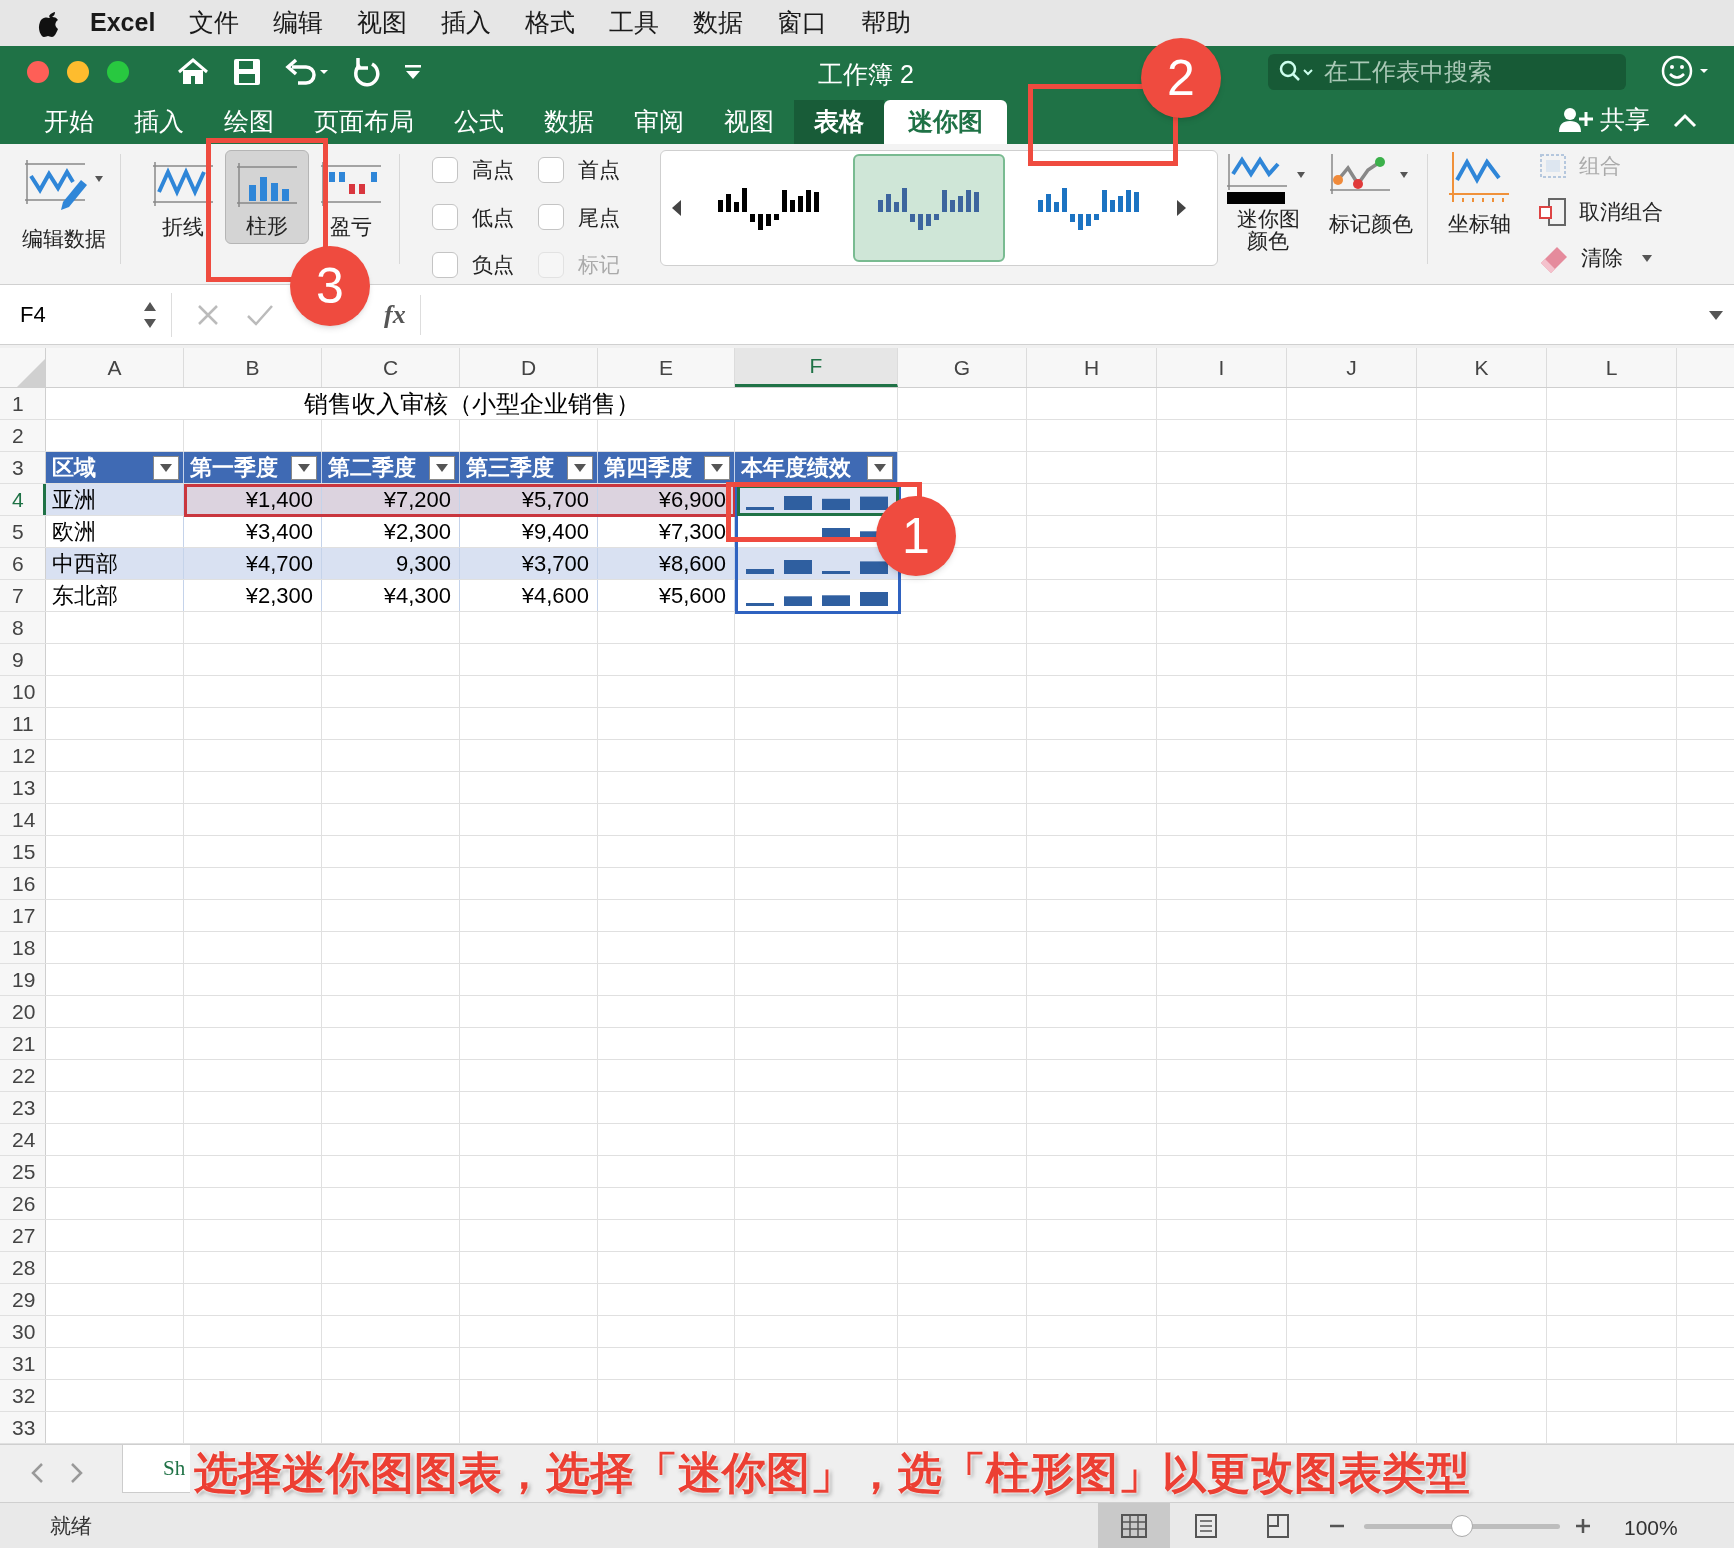  I want to click on share-button: 共享, so click(1625, 120).